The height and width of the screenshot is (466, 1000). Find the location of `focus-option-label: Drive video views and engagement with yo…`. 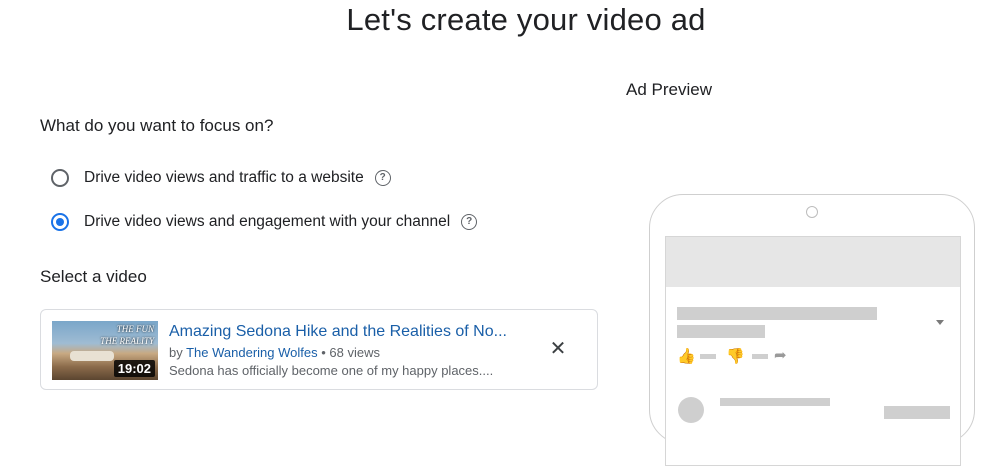

focus-option-label: Drive video views and engagement with yo… is located at coordinates (267, 221).